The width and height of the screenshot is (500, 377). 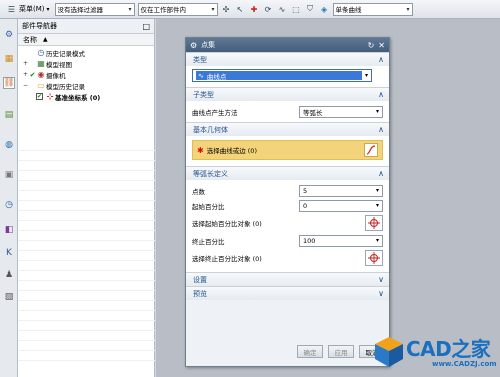 What do you see at coordinates (9, 198) in the screenshot?
I see `resource-bar: ⚙ ▦ ⛓ ▤ ◍ ▣ ◷ ◧ K ♟ ▧` at bounding box center [9, 198].